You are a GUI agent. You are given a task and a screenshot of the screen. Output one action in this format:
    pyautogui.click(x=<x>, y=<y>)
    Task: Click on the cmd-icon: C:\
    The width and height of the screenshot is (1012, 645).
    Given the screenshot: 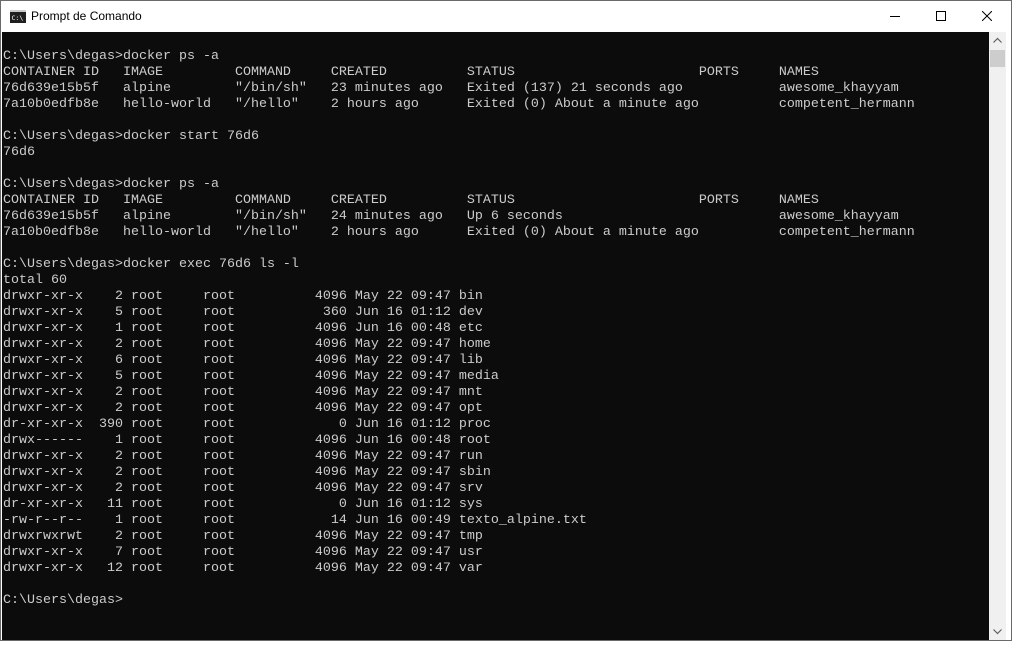 What is the action you would take?
    pyautogui.click(x=18, y=16)
    